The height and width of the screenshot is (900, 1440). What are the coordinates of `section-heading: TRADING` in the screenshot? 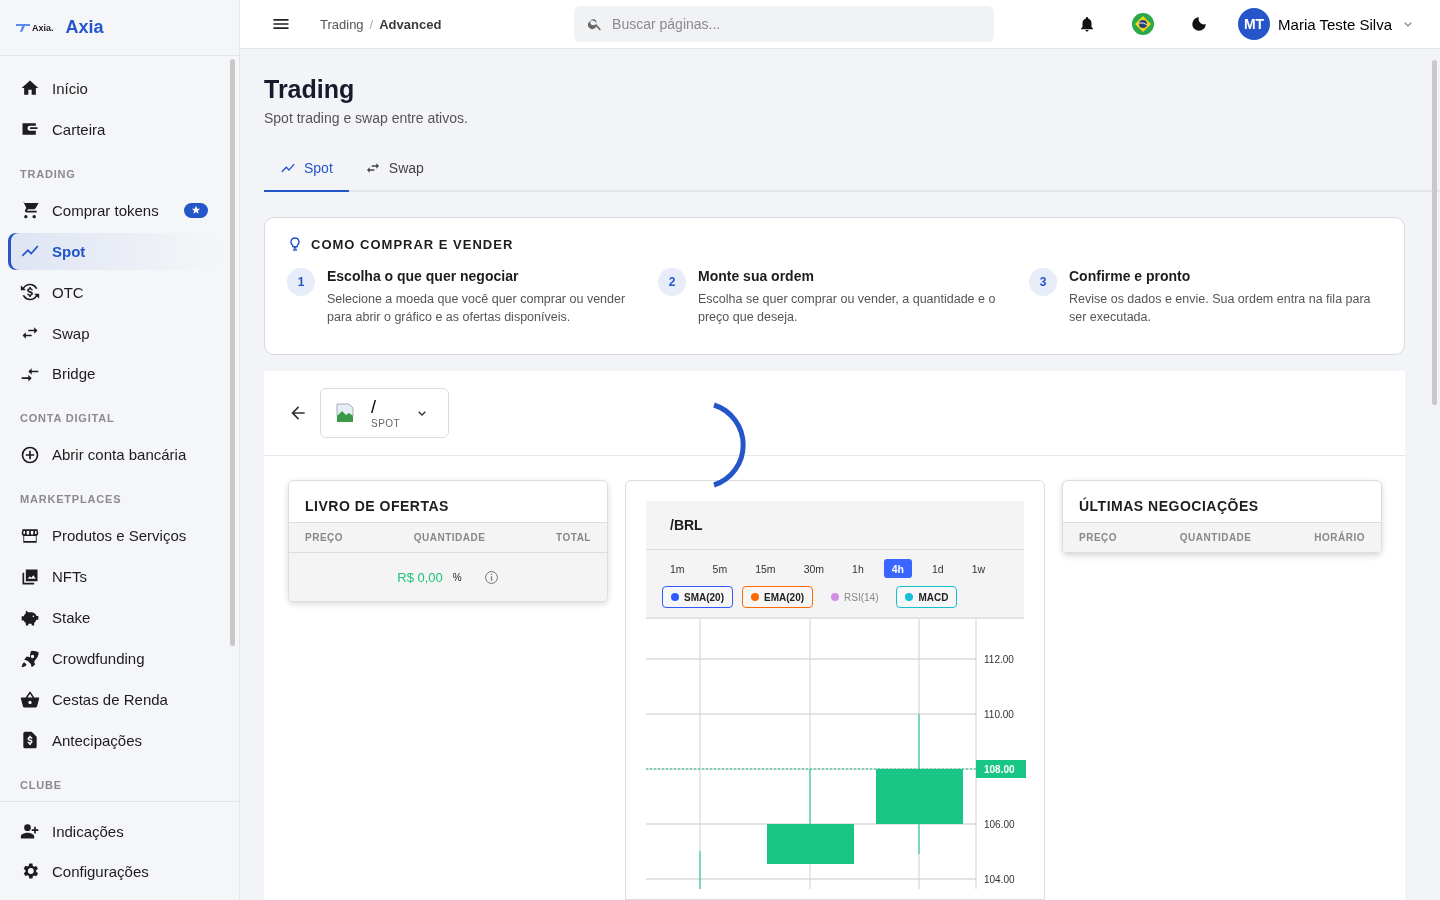 It's located at (48, 174).